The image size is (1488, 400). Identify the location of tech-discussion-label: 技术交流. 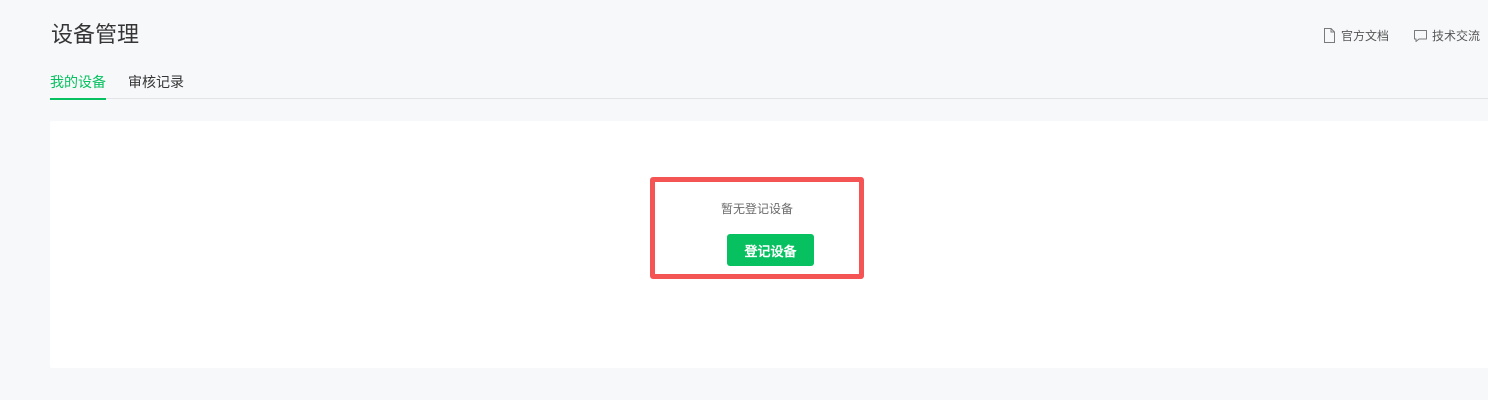
(1456, 36).